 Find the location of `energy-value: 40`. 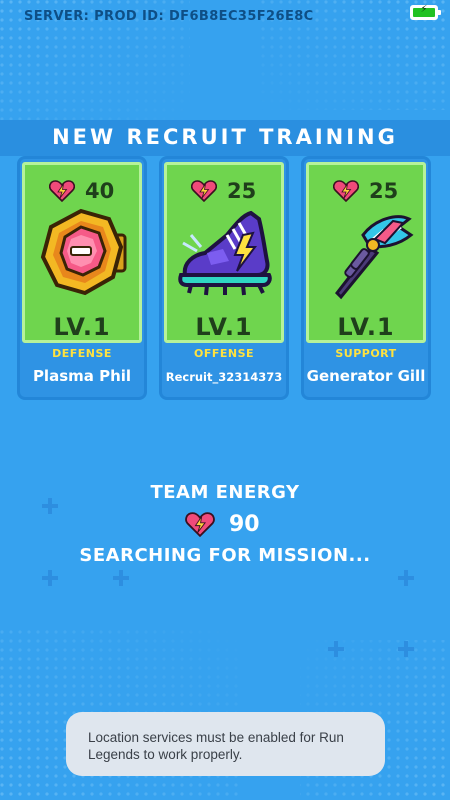

energy-value: 40 is located at coordinates (100, 191).